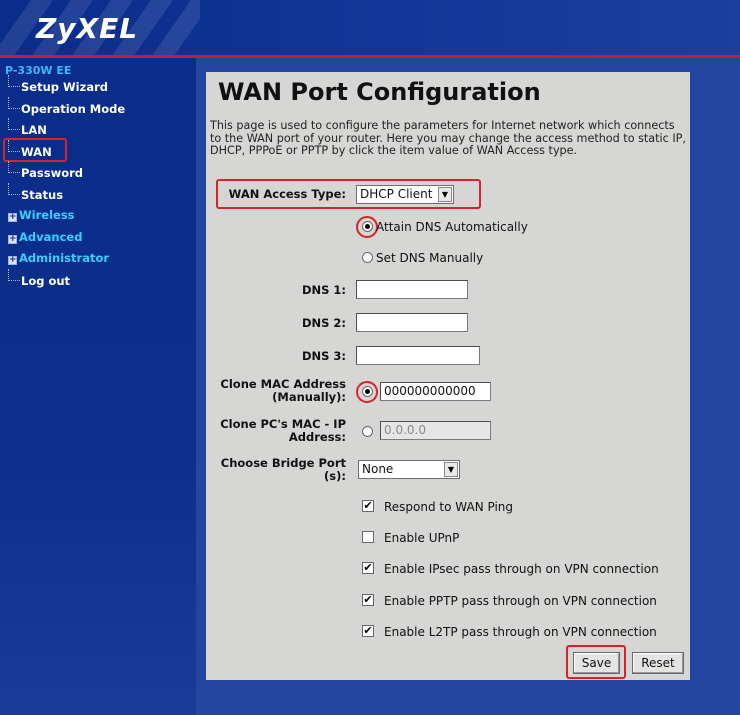 The image size is (740, 715). I want to click on sidebar-item-wireless: + Wireless, so click(41, 215).